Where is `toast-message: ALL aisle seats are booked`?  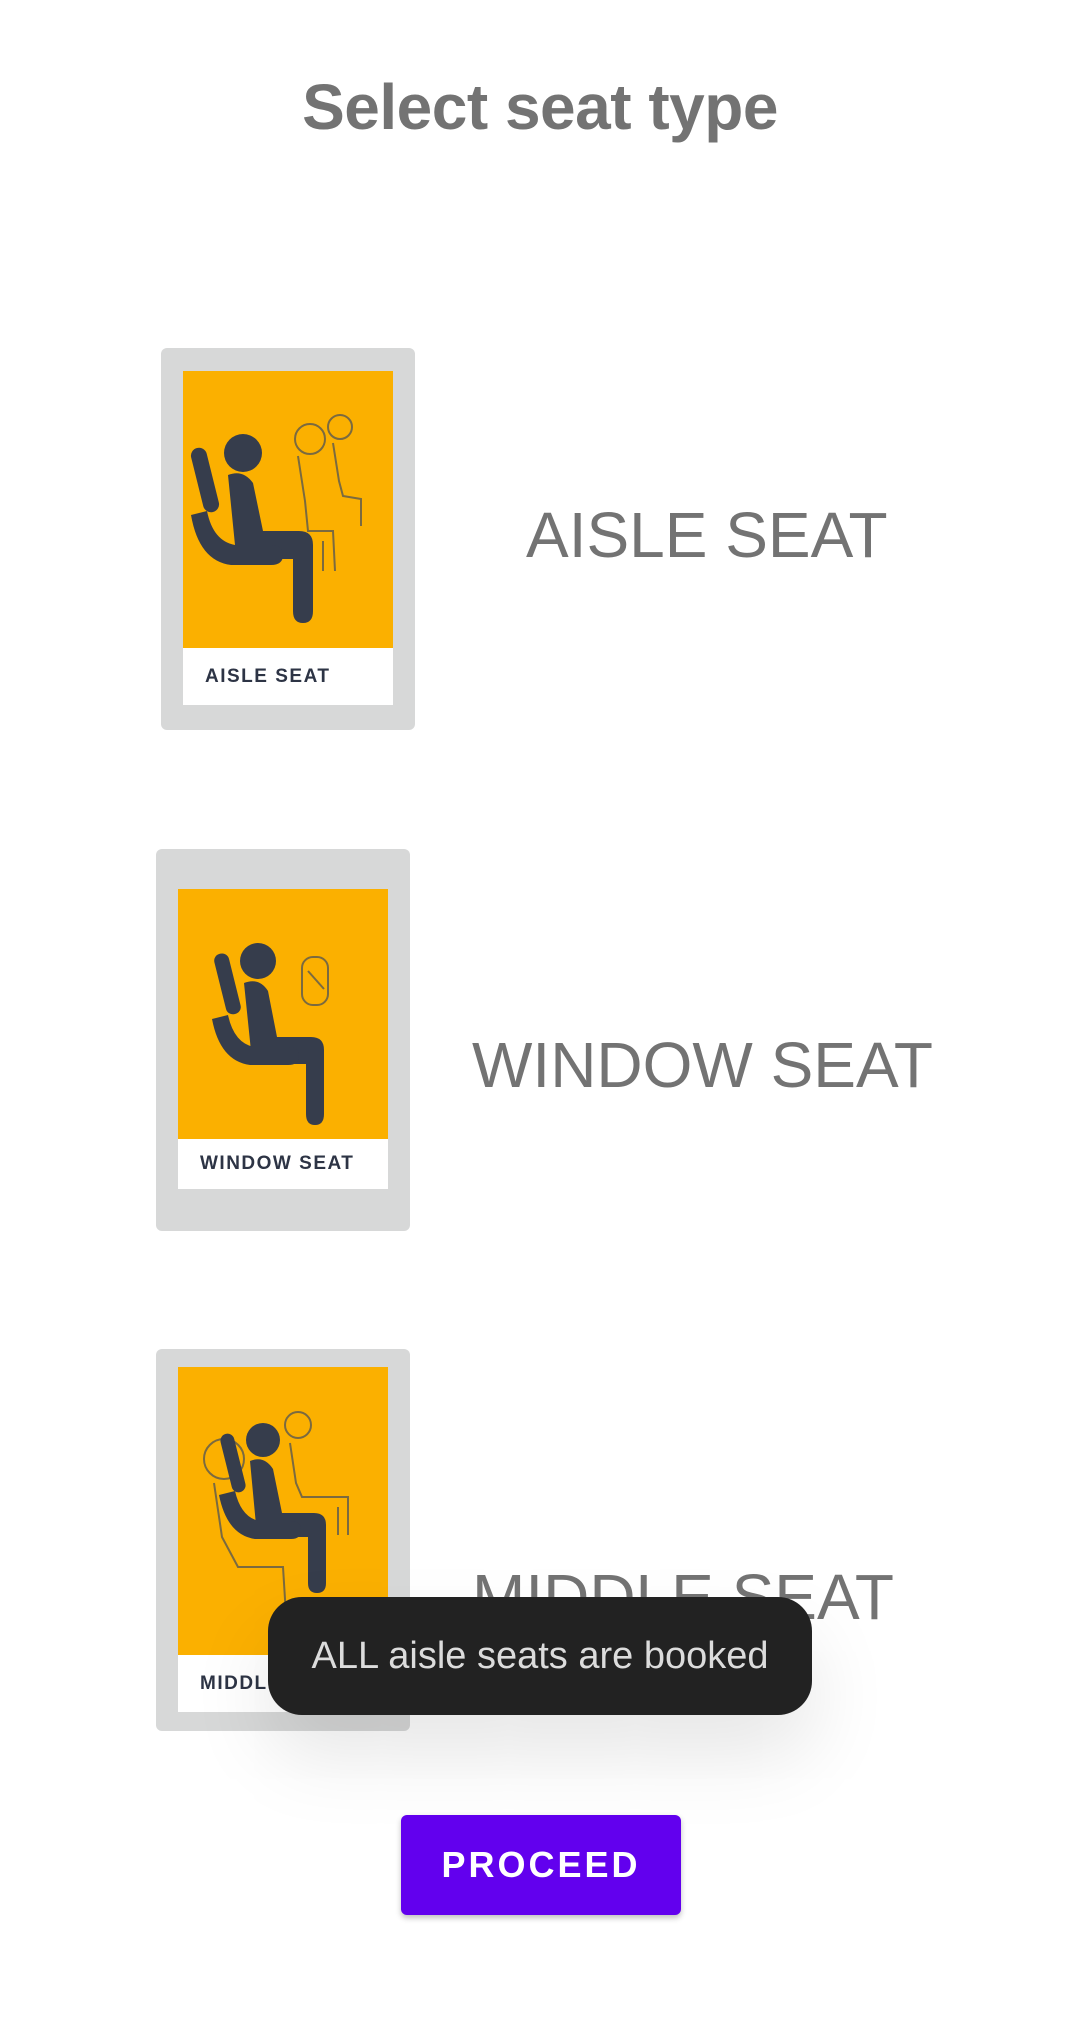
toast-message: ALL aisle seats are booked is located at coordinates (540, 1655).